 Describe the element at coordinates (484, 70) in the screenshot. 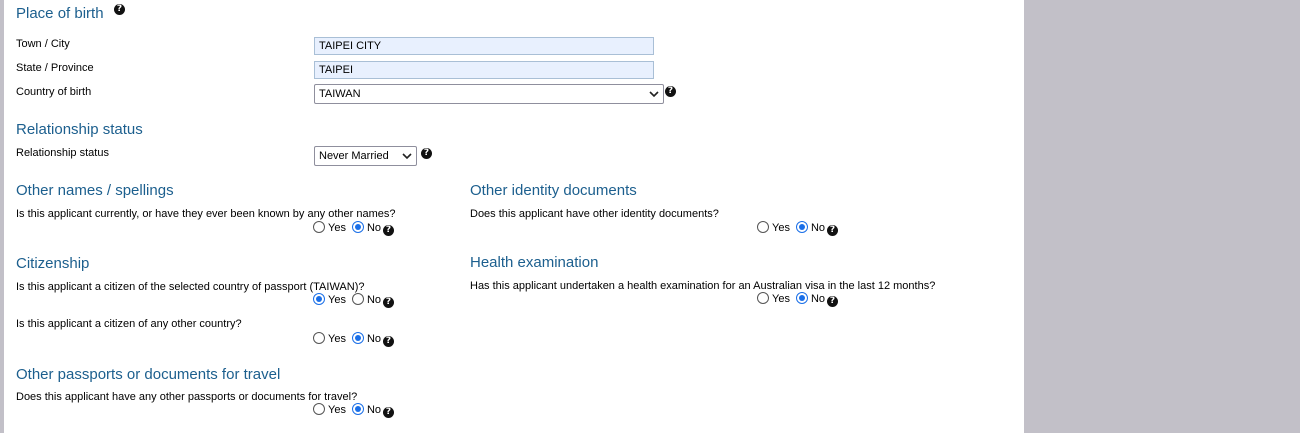

I see `state-province-input: TAIPEI` at that location.